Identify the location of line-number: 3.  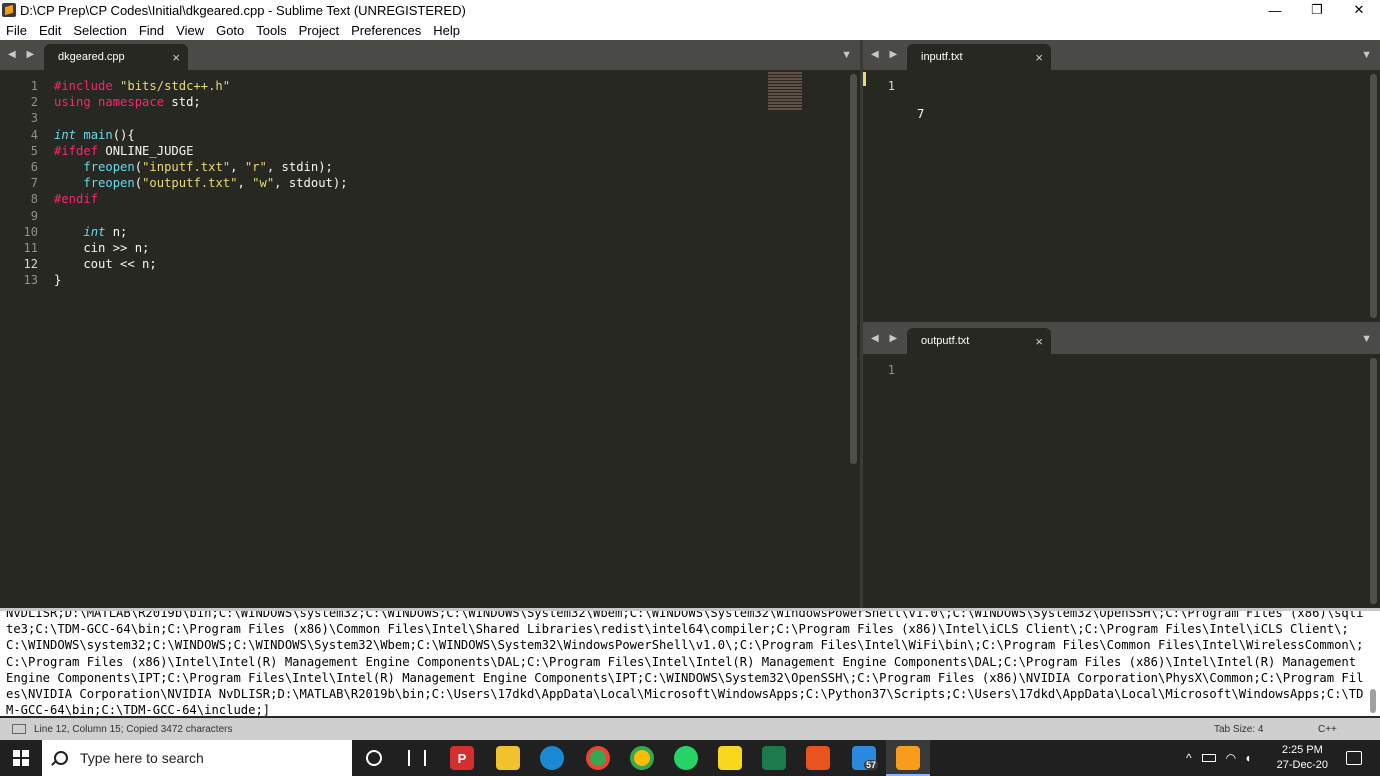
(34, 118).